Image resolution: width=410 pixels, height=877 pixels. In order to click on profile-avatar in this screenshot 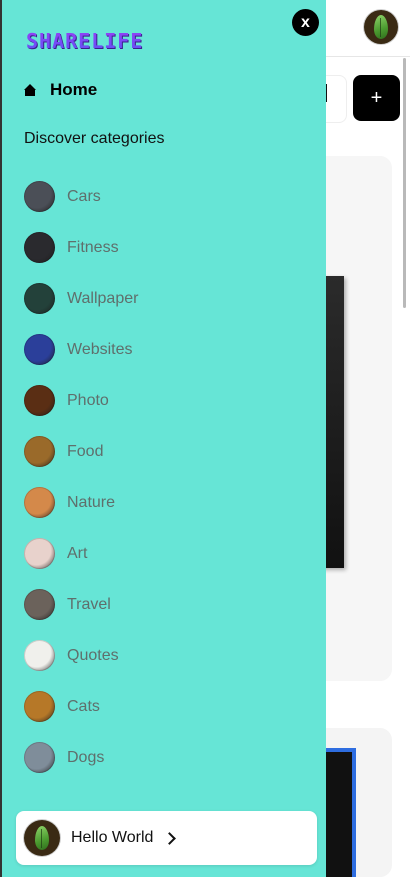, I will do `click(381, 27)`.